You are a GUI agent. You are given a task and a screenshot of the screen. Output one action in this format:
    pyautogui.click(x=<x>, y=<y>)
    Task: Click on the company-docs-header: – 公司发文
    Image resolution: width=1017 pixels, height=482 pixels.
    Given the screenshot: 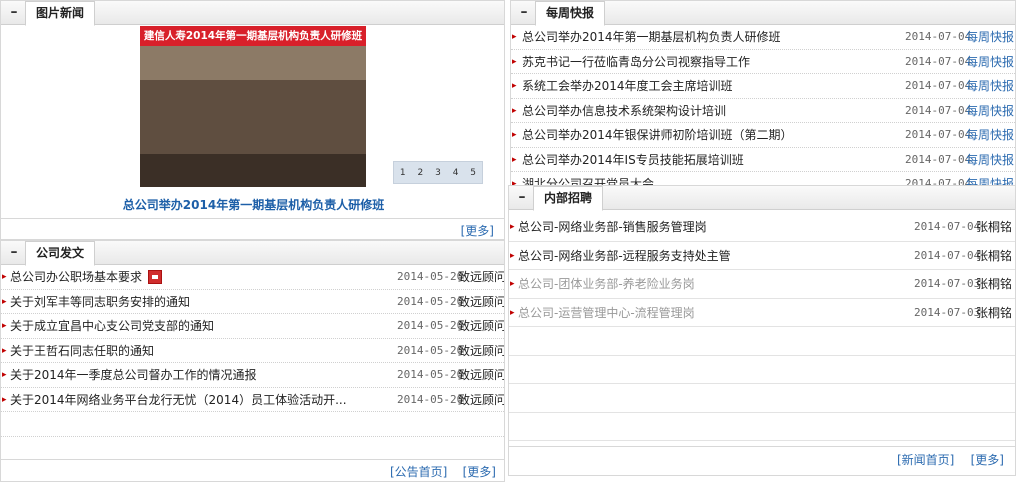 What is the action you would take?
    pyautogui.click(x=252, y=253)
    